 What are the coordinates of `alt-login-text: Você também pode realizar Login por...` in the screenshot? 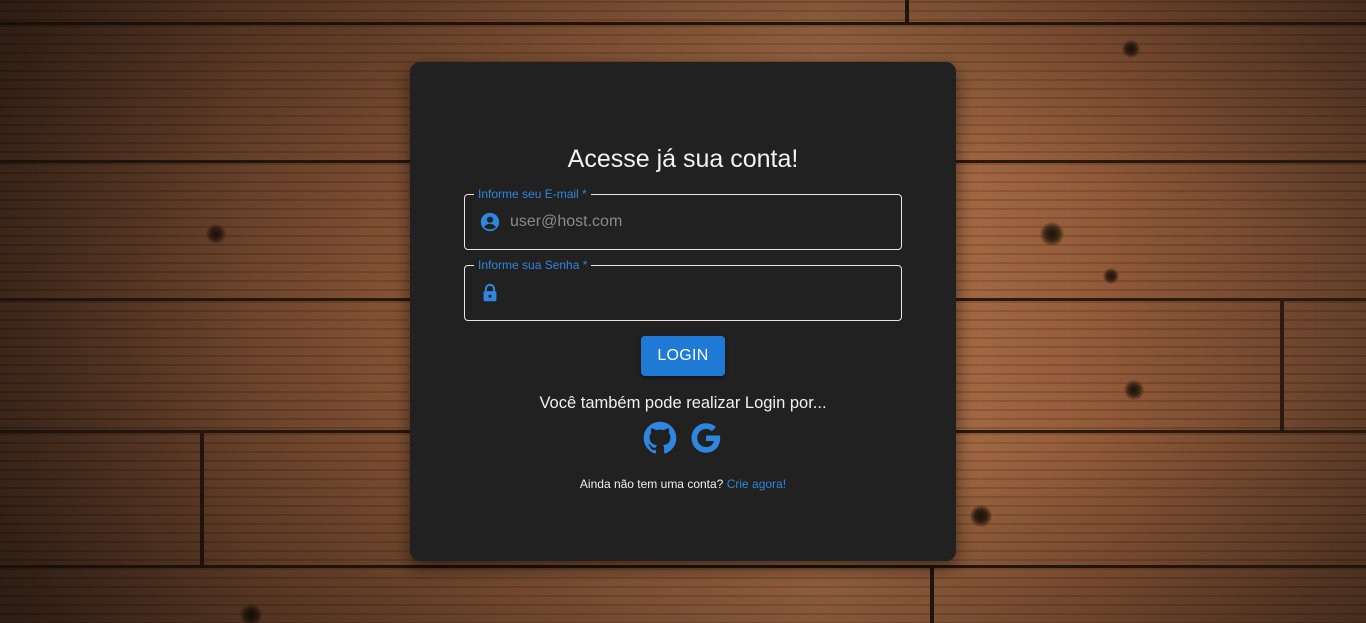 It's located at (683, 403).